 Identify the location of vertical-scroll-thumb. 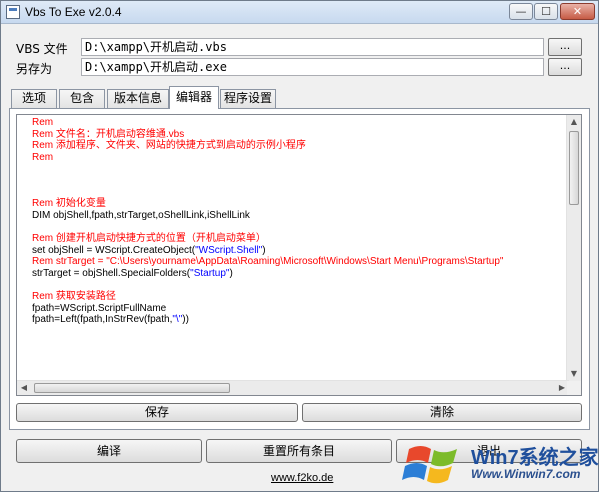
(574, 168).